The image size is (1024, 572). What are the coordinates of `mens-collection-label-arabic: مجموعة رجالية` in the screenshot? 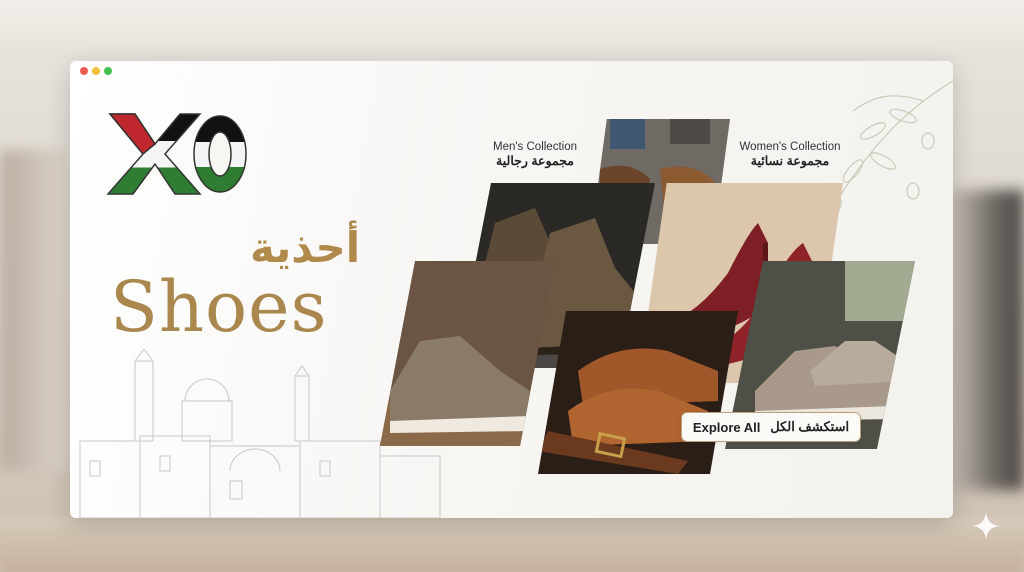 It's located at (535, 161).